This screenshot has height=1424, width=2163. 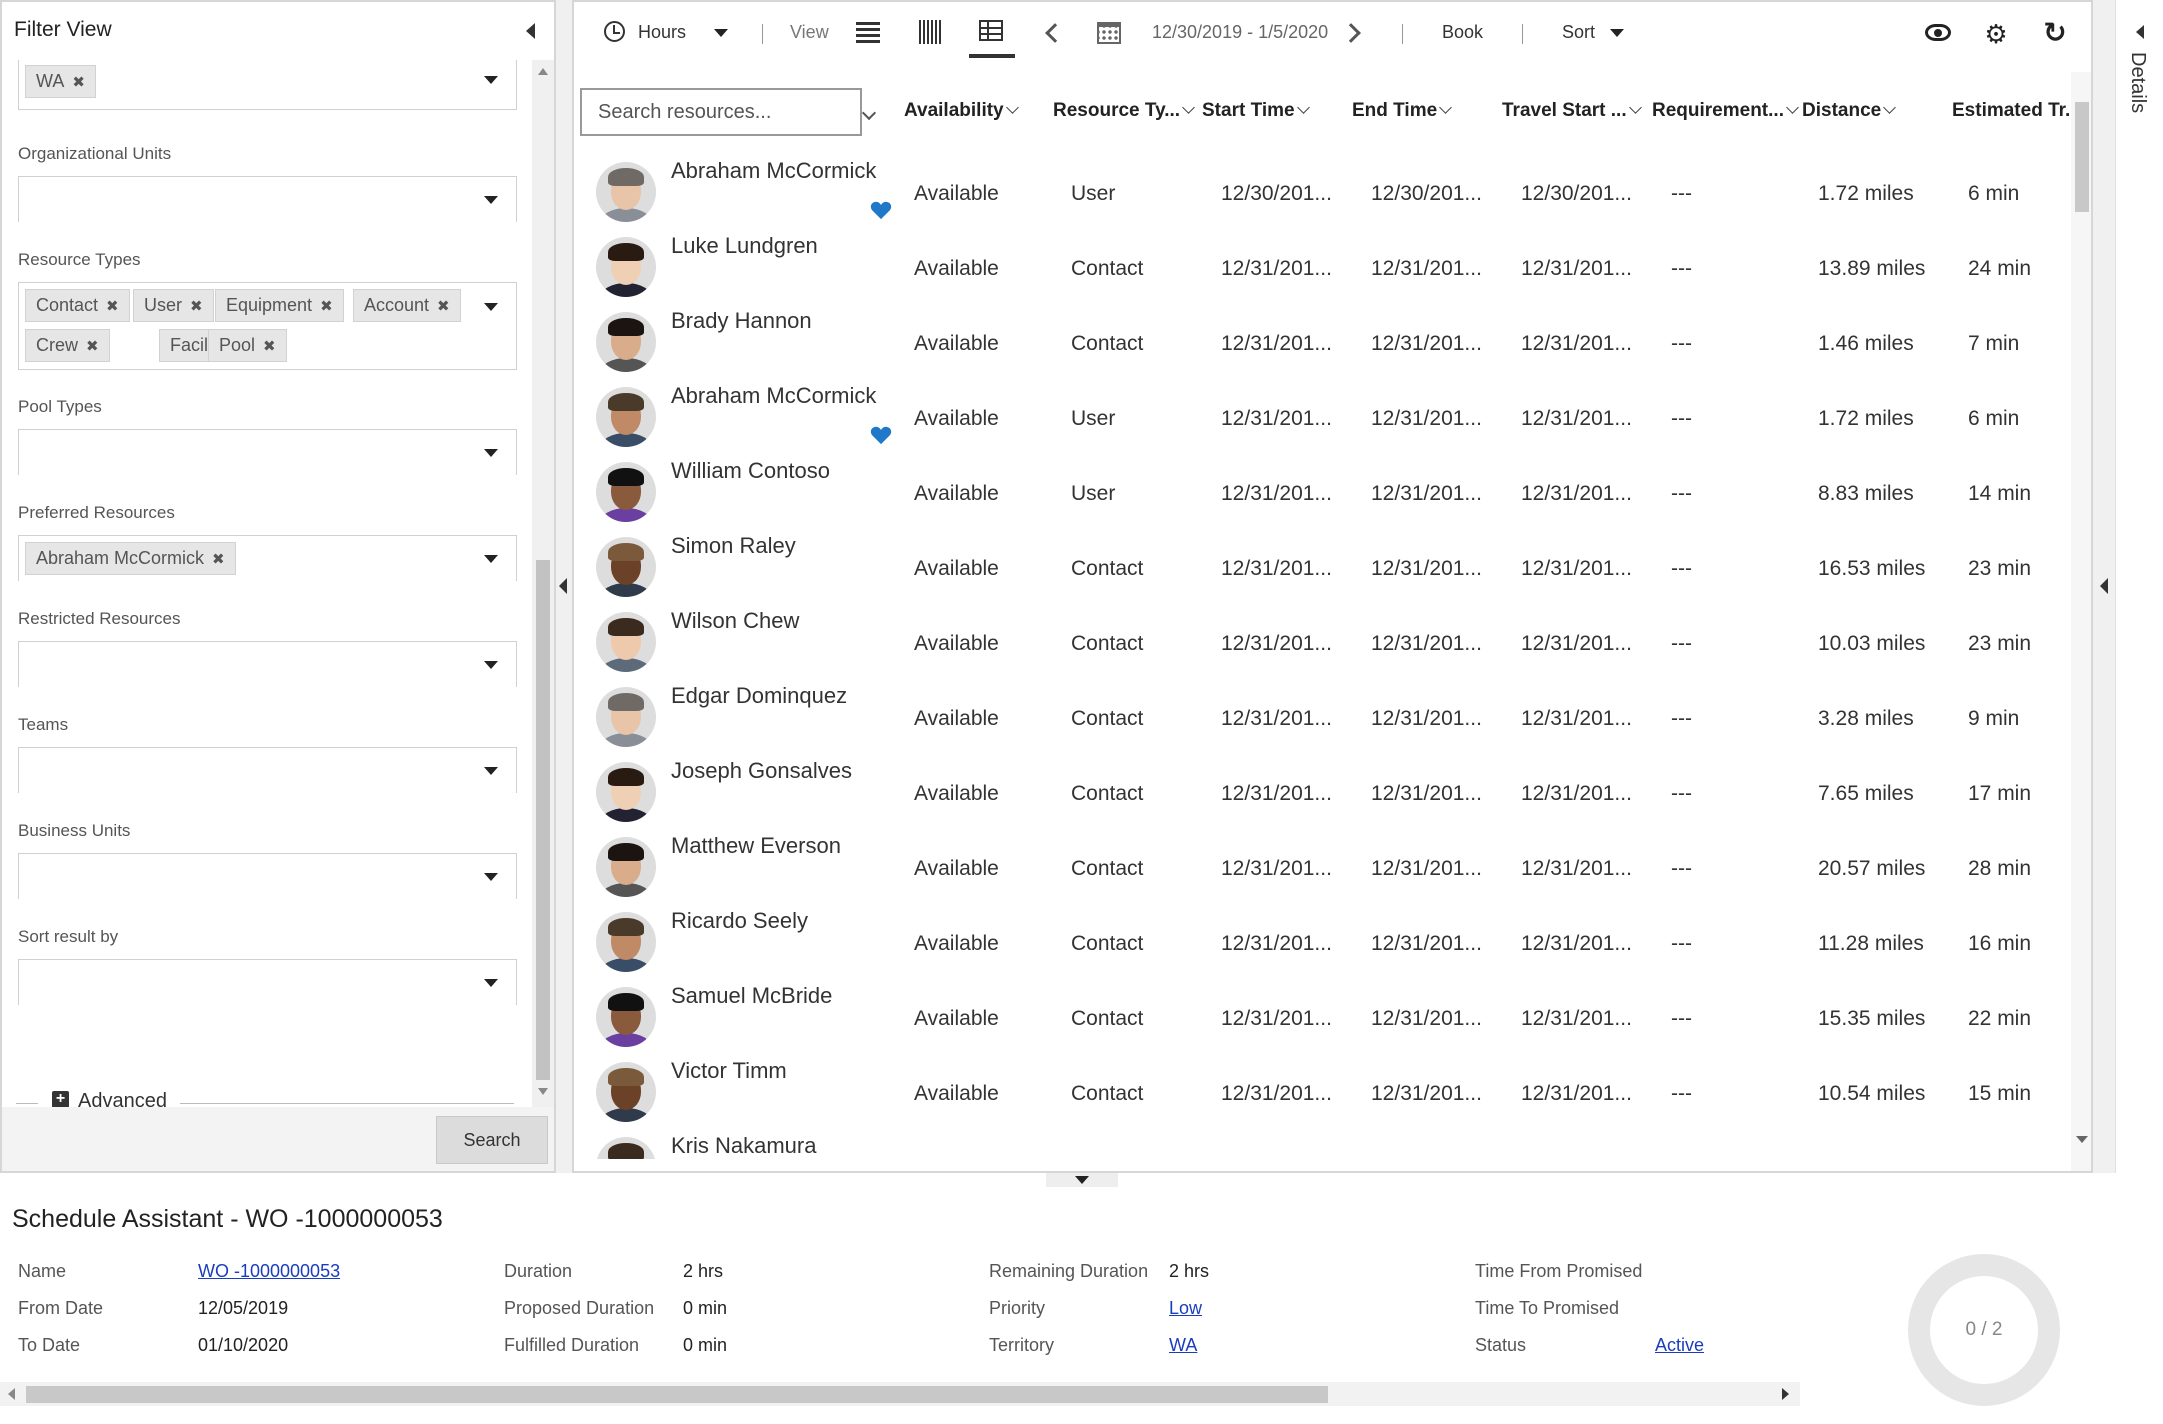 I want to click on sort-dropdown: Sort, so click(x=1578, y=32).